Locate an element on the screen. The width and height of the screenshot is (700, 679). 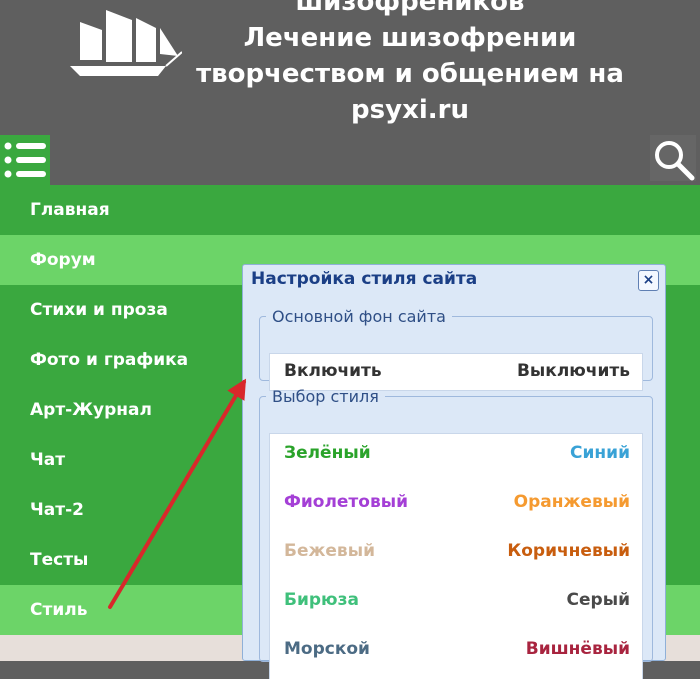
style-option-brown: Коричневый is located at coordinates (568, 551).